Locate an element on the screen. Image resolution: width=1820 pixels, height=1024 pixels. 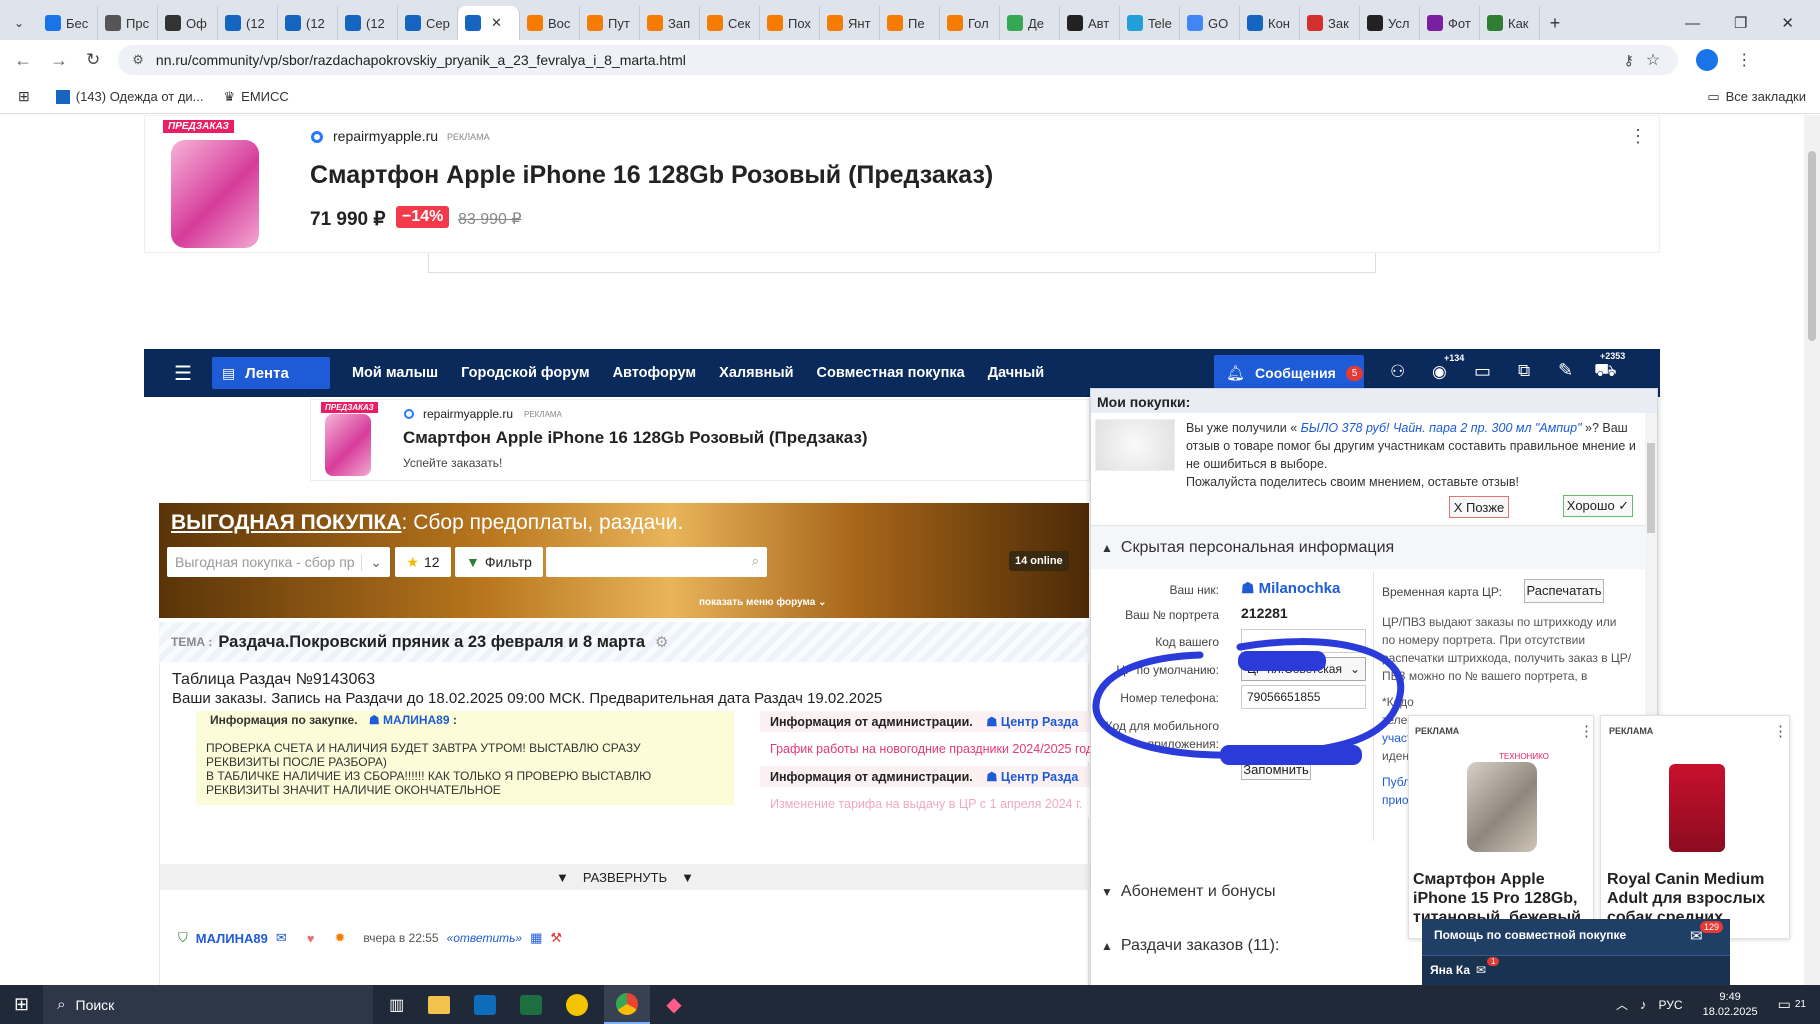
nav-link-city-forum: Городской форум is located at coordinates (525, 373).